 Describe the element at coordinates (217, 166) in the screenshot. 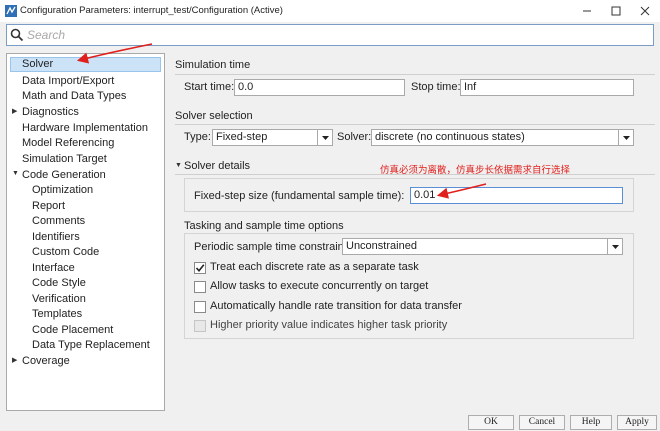

I see `solver-details-title: Solver details` at that location.